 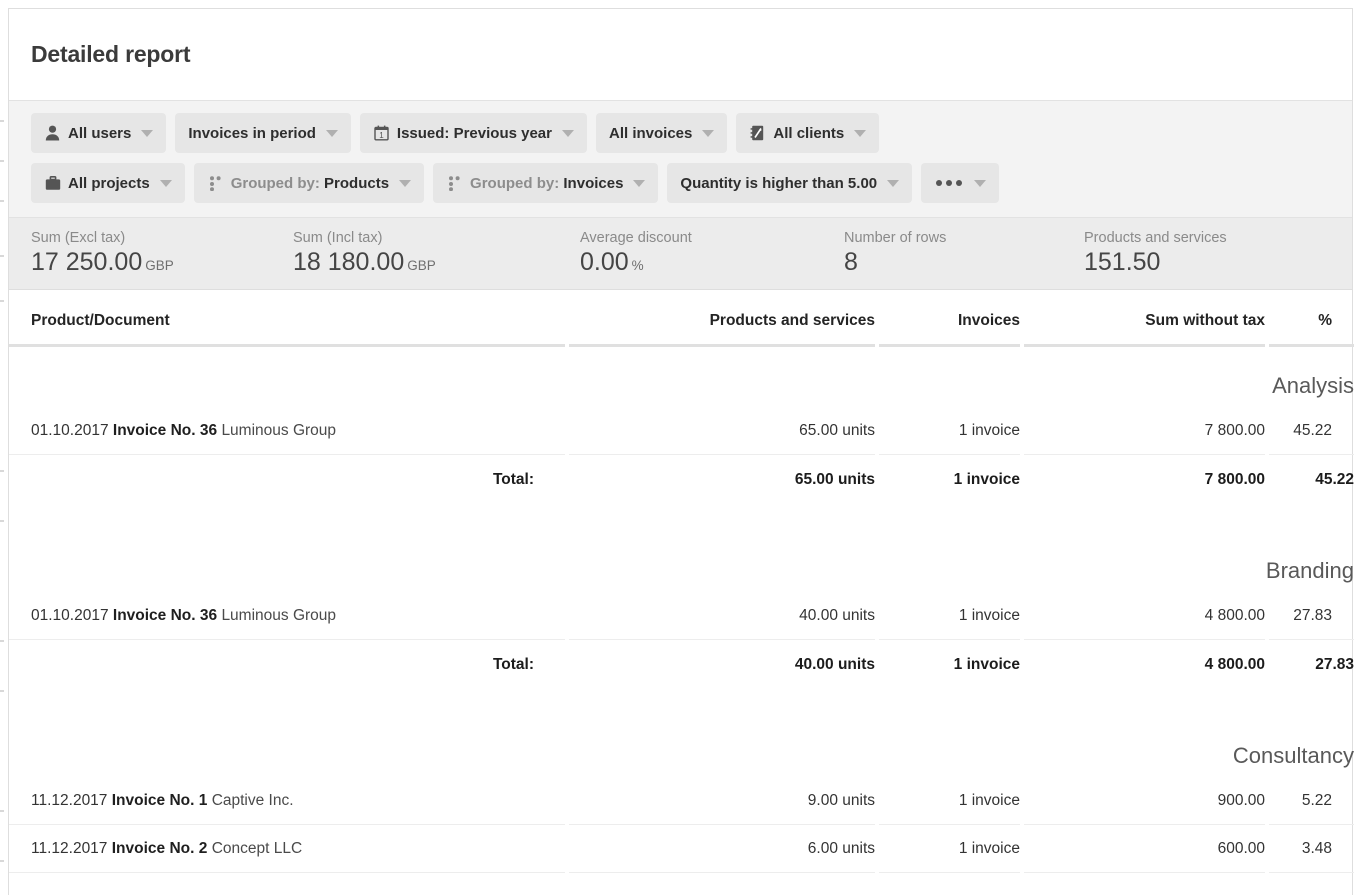 I want to click on summary-number: 0.00, so click(x=604, y=262).